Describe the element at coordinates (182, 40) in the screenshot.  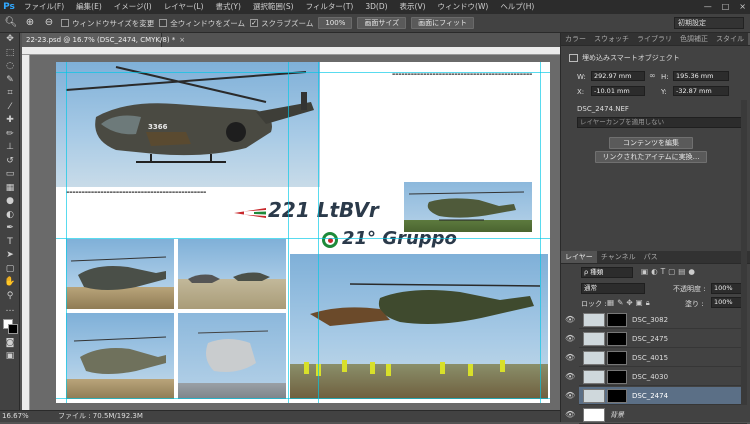
I see `close-tab-icon: ×` at that location.